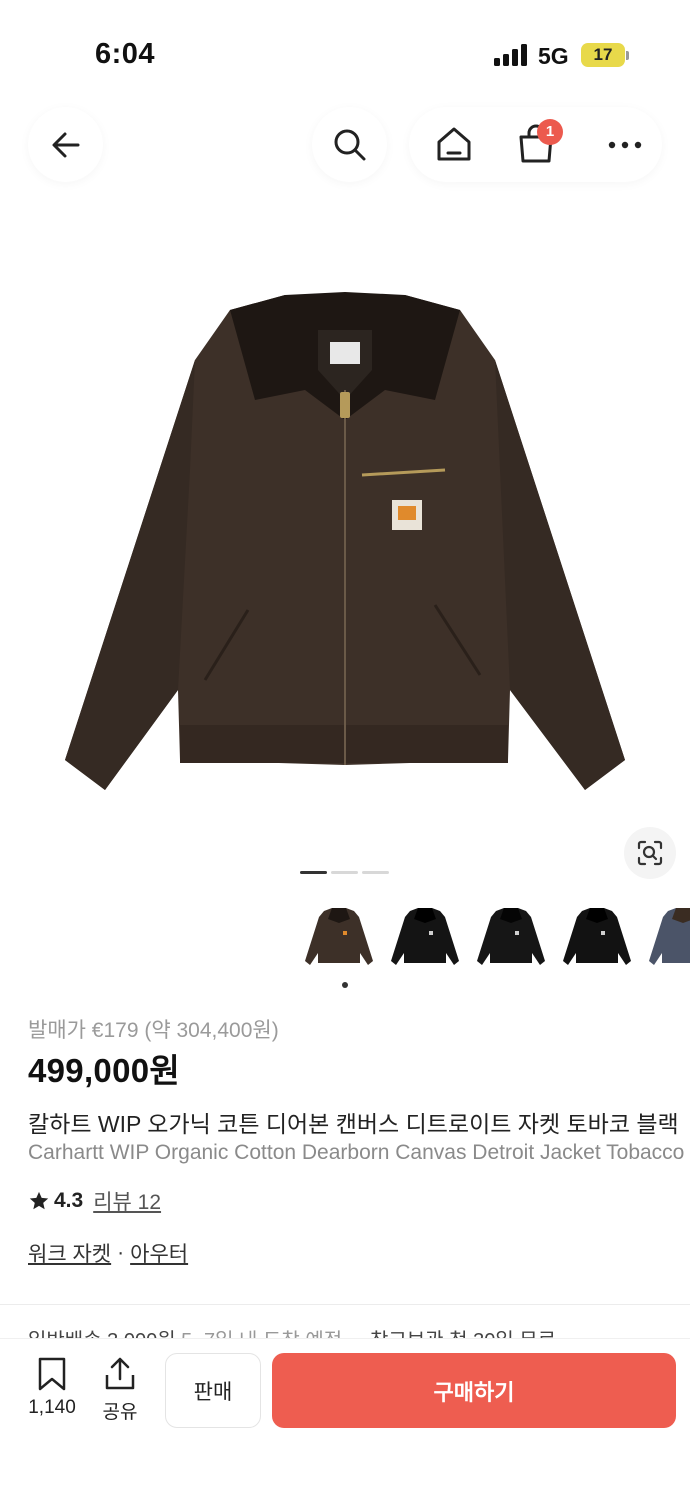 This screenshot has height=1500, width=690. I want to click on product-title-ko: 칼하트 WIP 오가닉 코튼 디어본 캔버스 디트로이트 자켓 토바코 블랙, so click(353, 1124).